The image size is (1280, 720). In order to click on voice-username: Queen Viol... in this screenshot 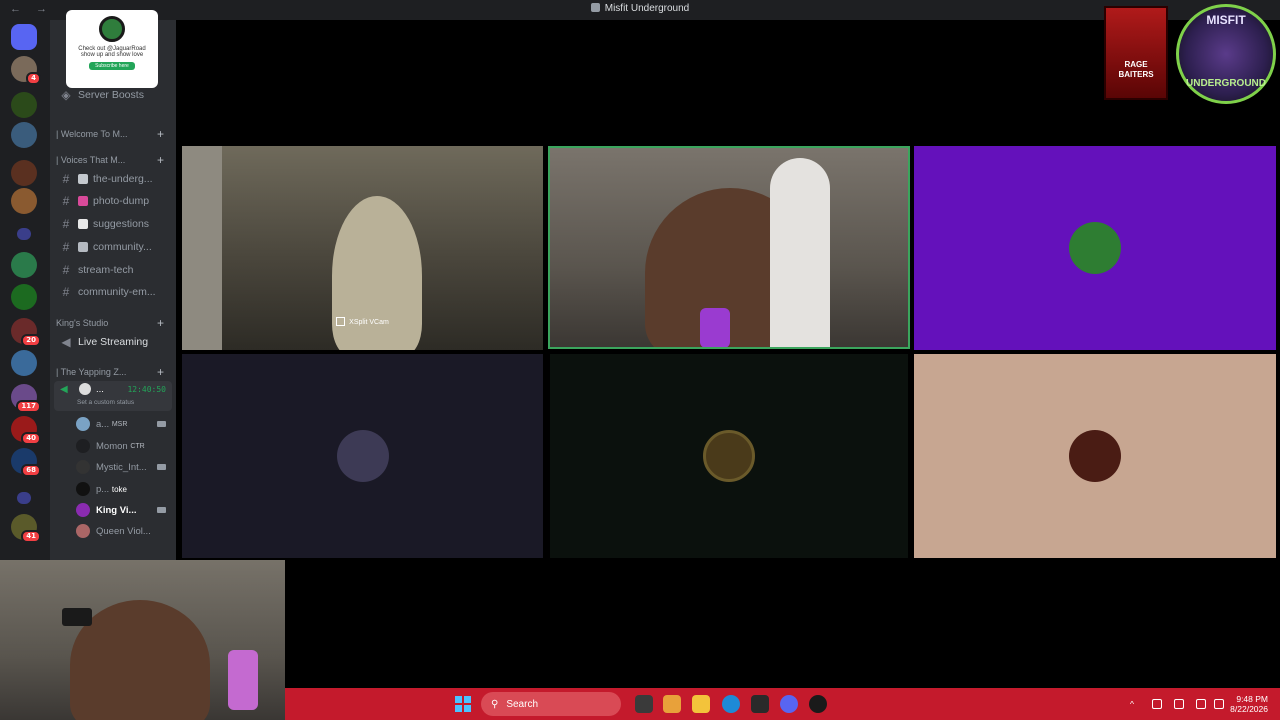, I will do `click(123, 531)`.